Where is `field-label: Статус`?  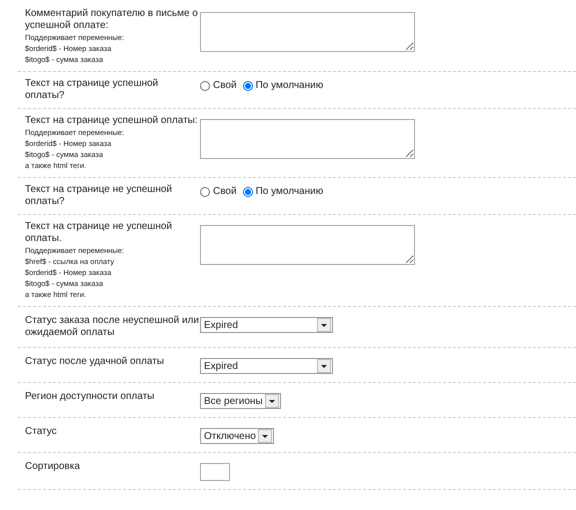 field-label: Статус is located at coordinates (41, 432).